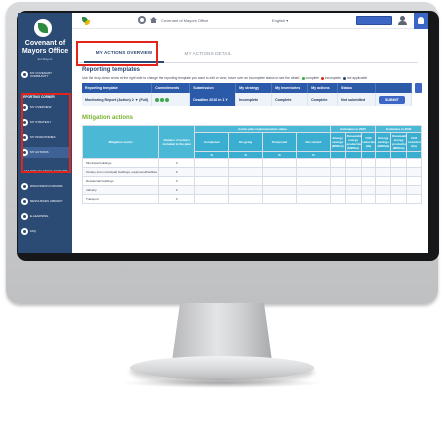 The width and height of the screenshot is (444, 429). I want to click on submit-cell: SUBMIT, so click(394, 99).